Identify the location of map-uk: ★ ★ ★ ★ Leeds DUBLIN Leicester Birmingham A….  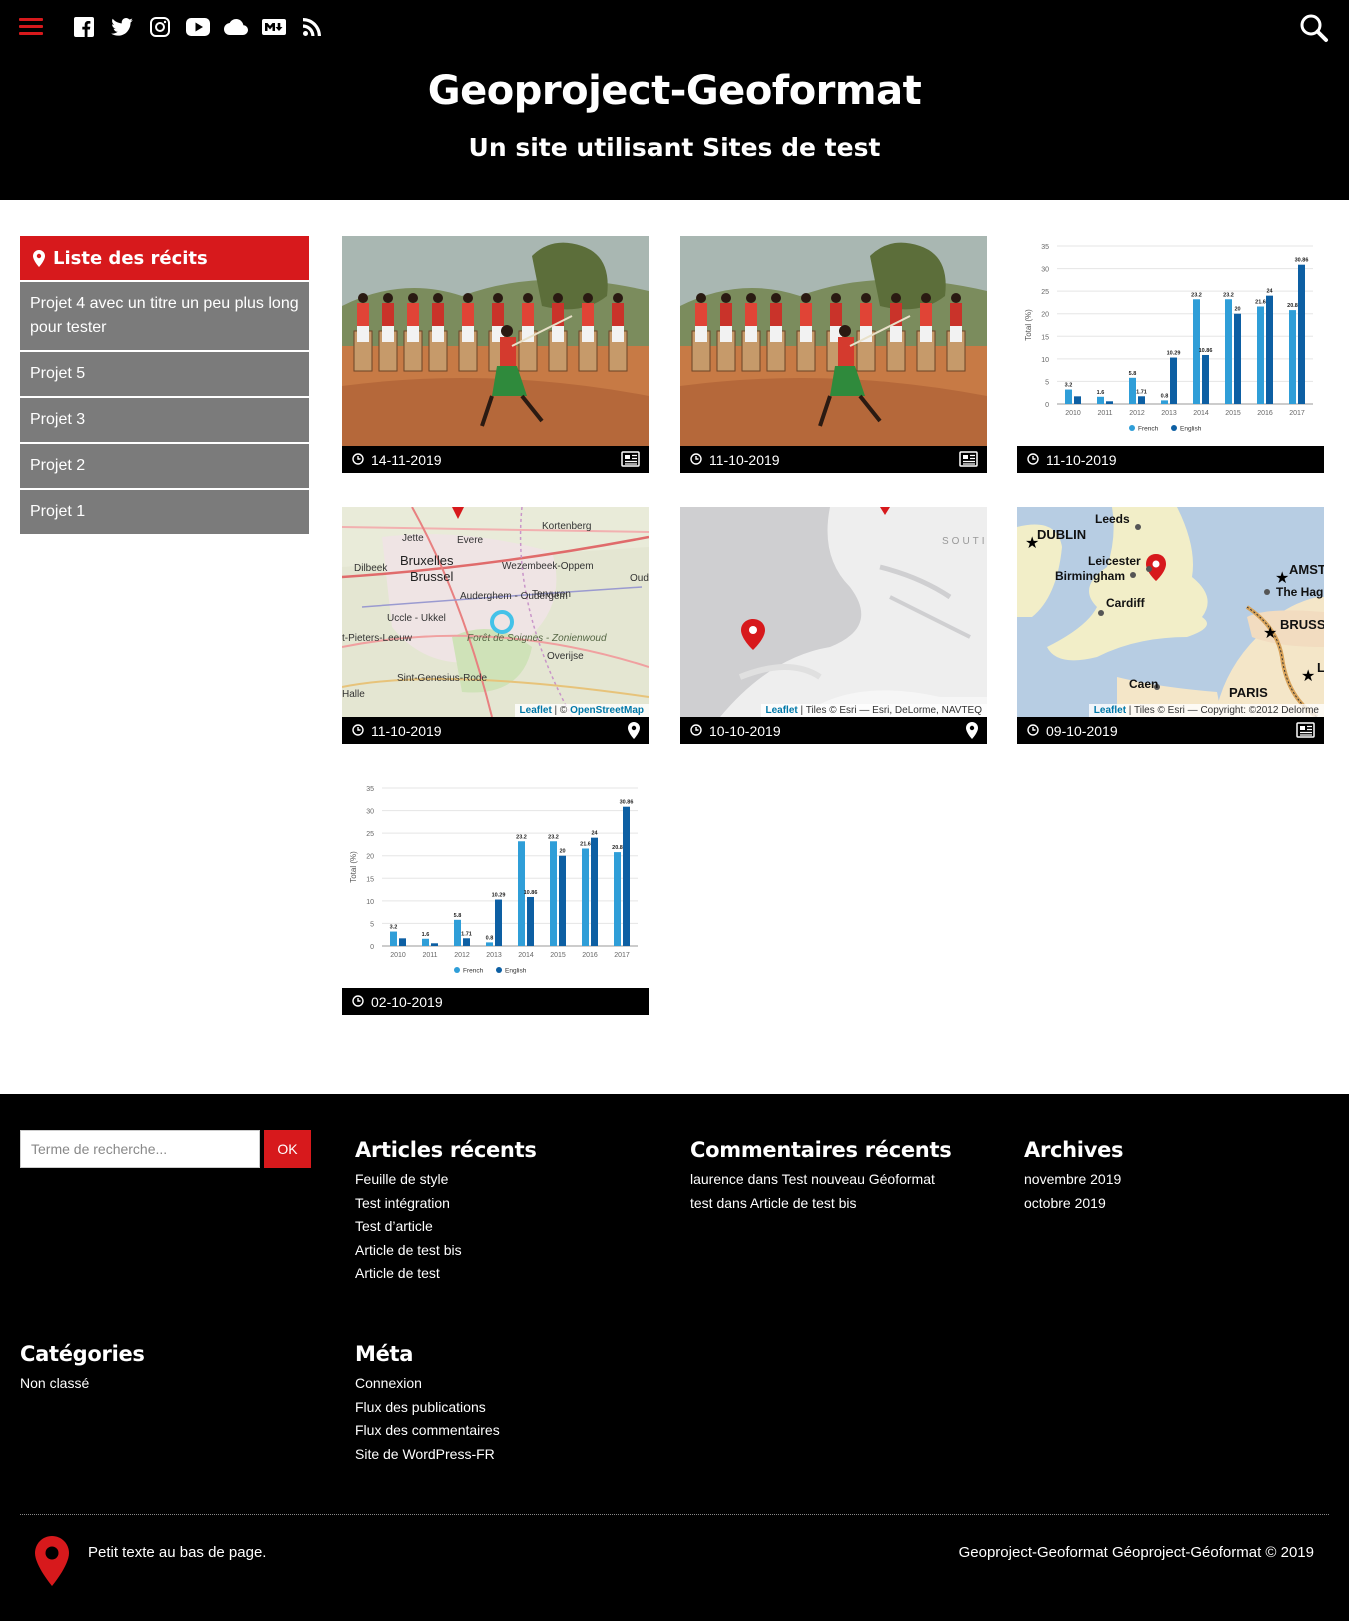
(1170, 612).